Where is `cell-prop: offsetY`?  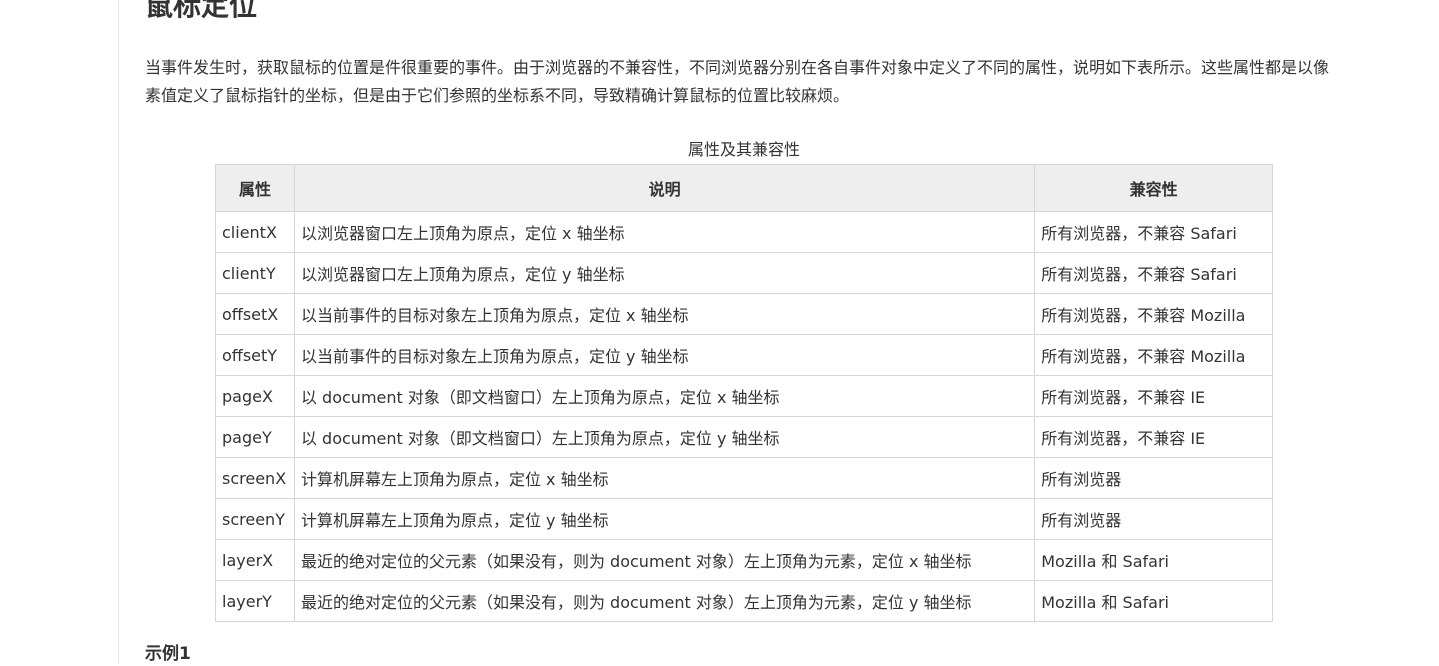 cell-prop: offsetY is located at coordinates (255, 355).